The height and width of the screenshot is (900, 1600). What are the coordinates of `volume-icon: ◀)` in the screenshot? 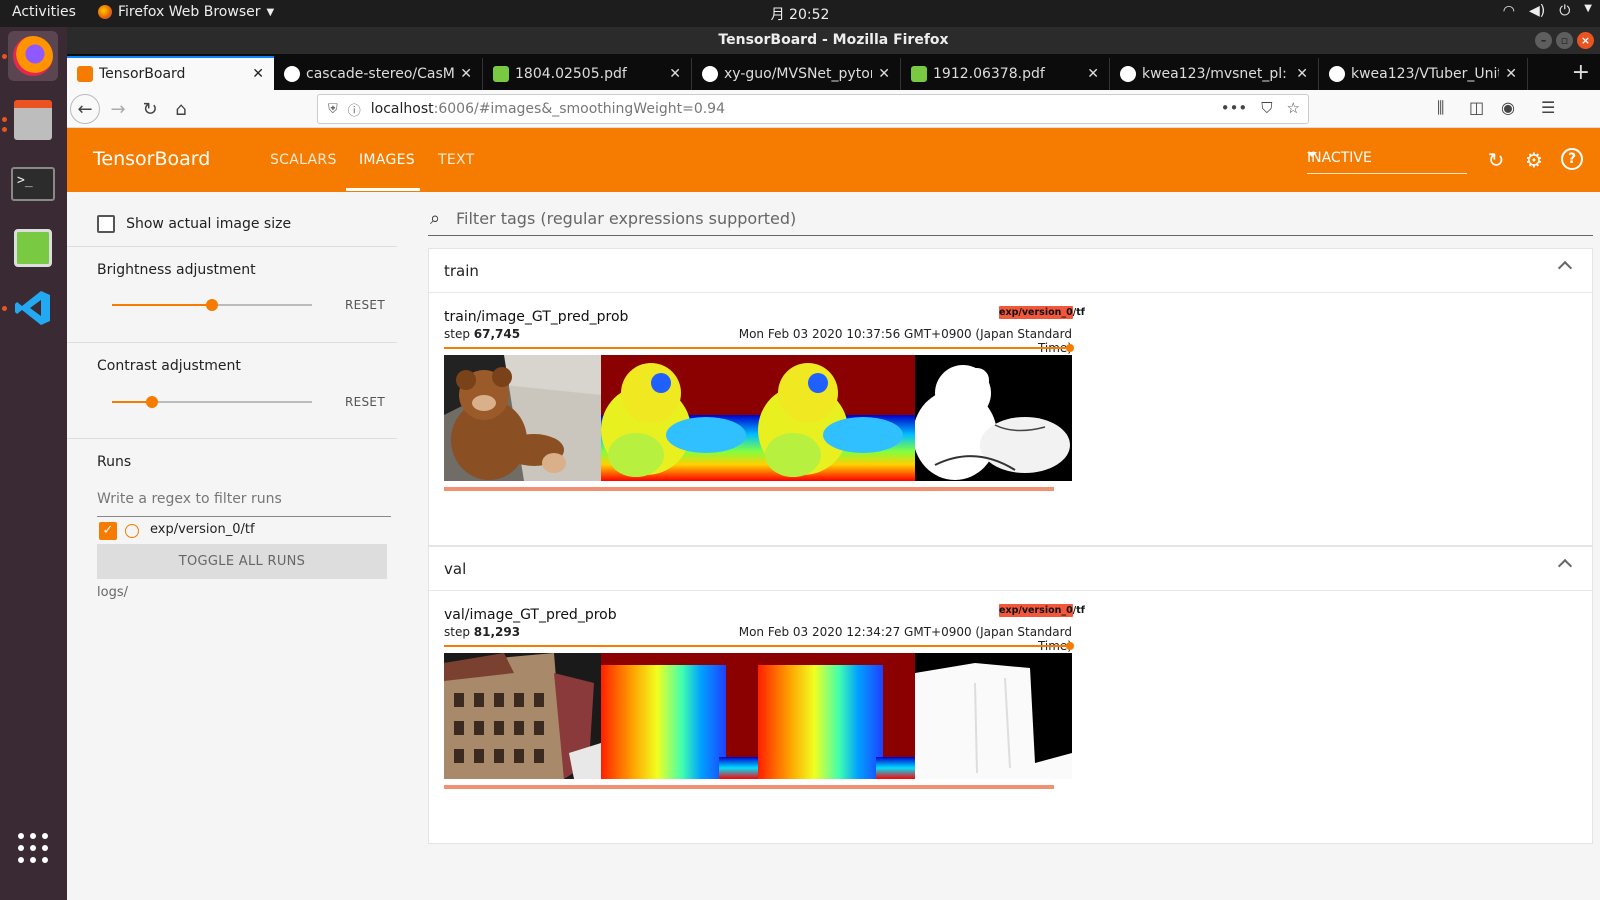 It's located at (1537, 11).